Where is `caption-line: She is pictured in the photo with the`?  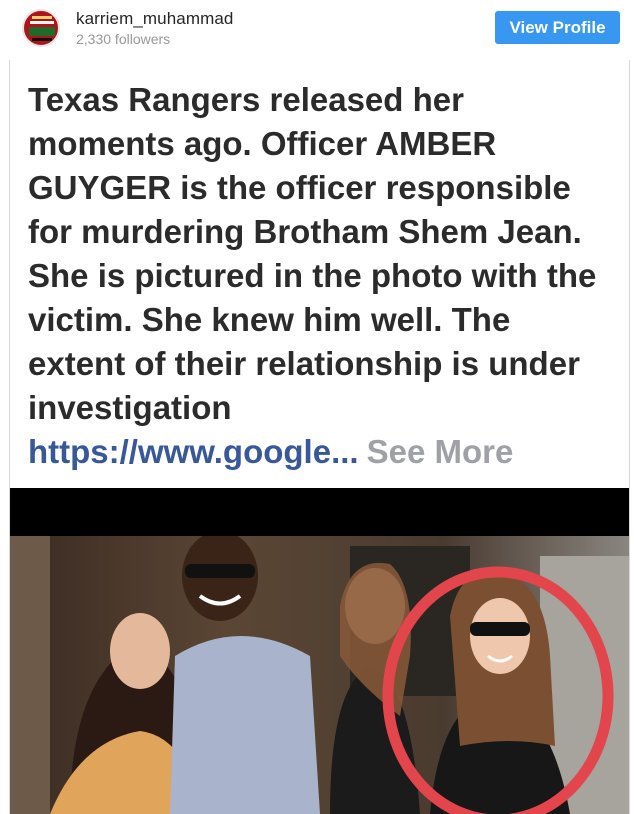
caption-line: She is pictured in the photo with the is located at coordinates (312, 275).